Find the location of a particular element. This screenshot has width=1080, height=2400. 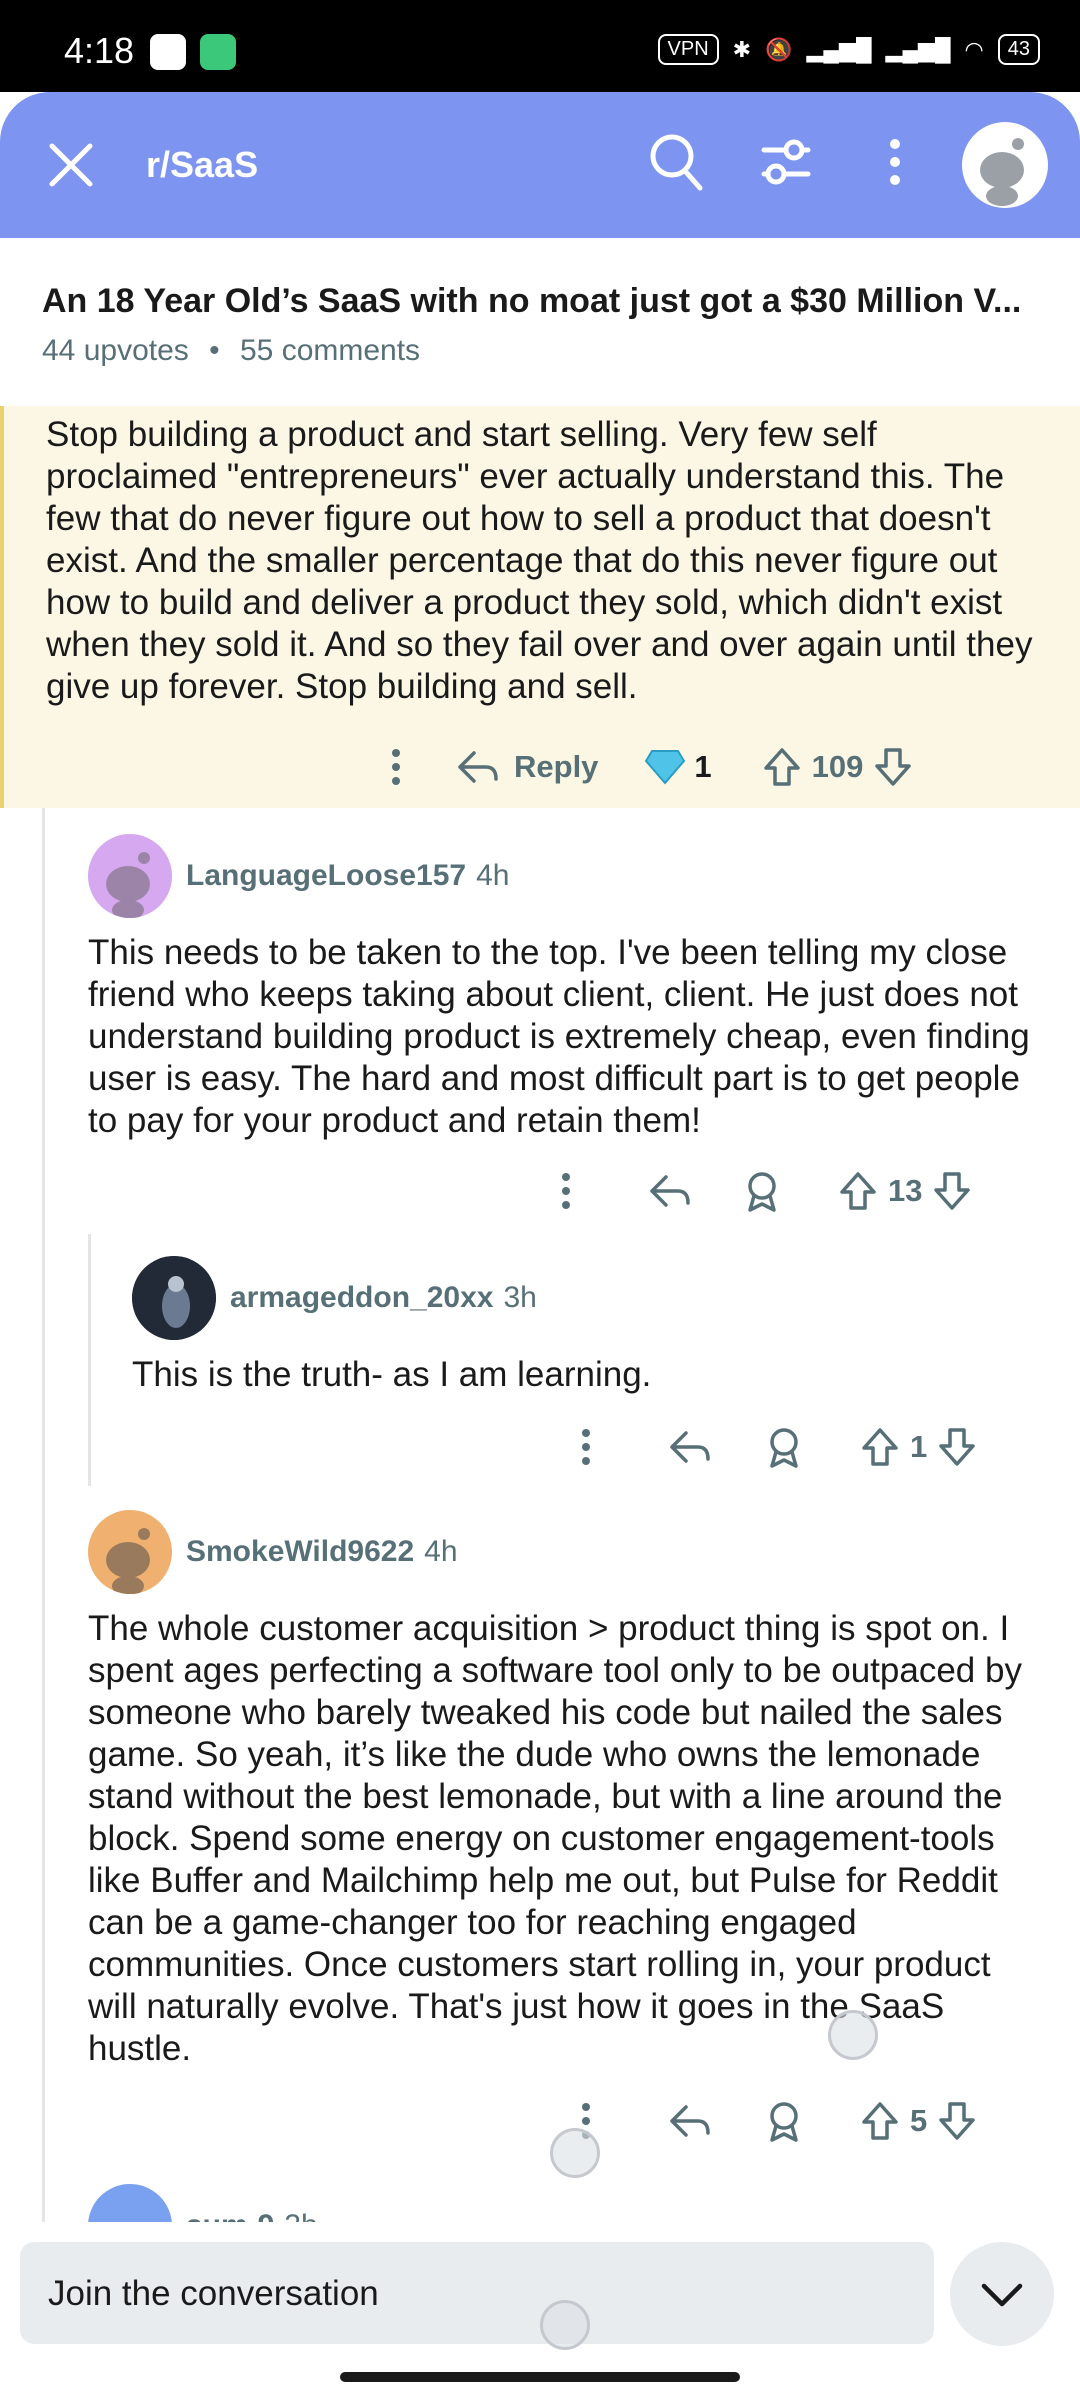

vote-control: 109 is located at coordinates (838, 767).